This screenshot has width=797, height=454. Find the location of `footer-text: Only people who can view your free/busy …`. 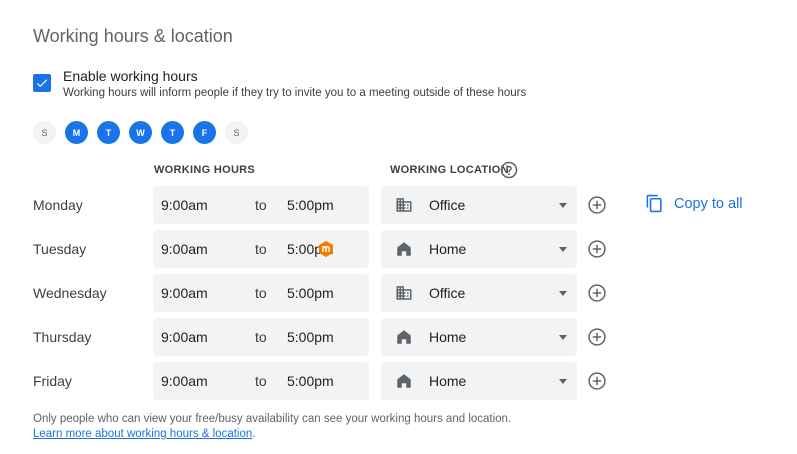

footer-text: Only people who can view your free/busy … is located at coordinates (272, 419).